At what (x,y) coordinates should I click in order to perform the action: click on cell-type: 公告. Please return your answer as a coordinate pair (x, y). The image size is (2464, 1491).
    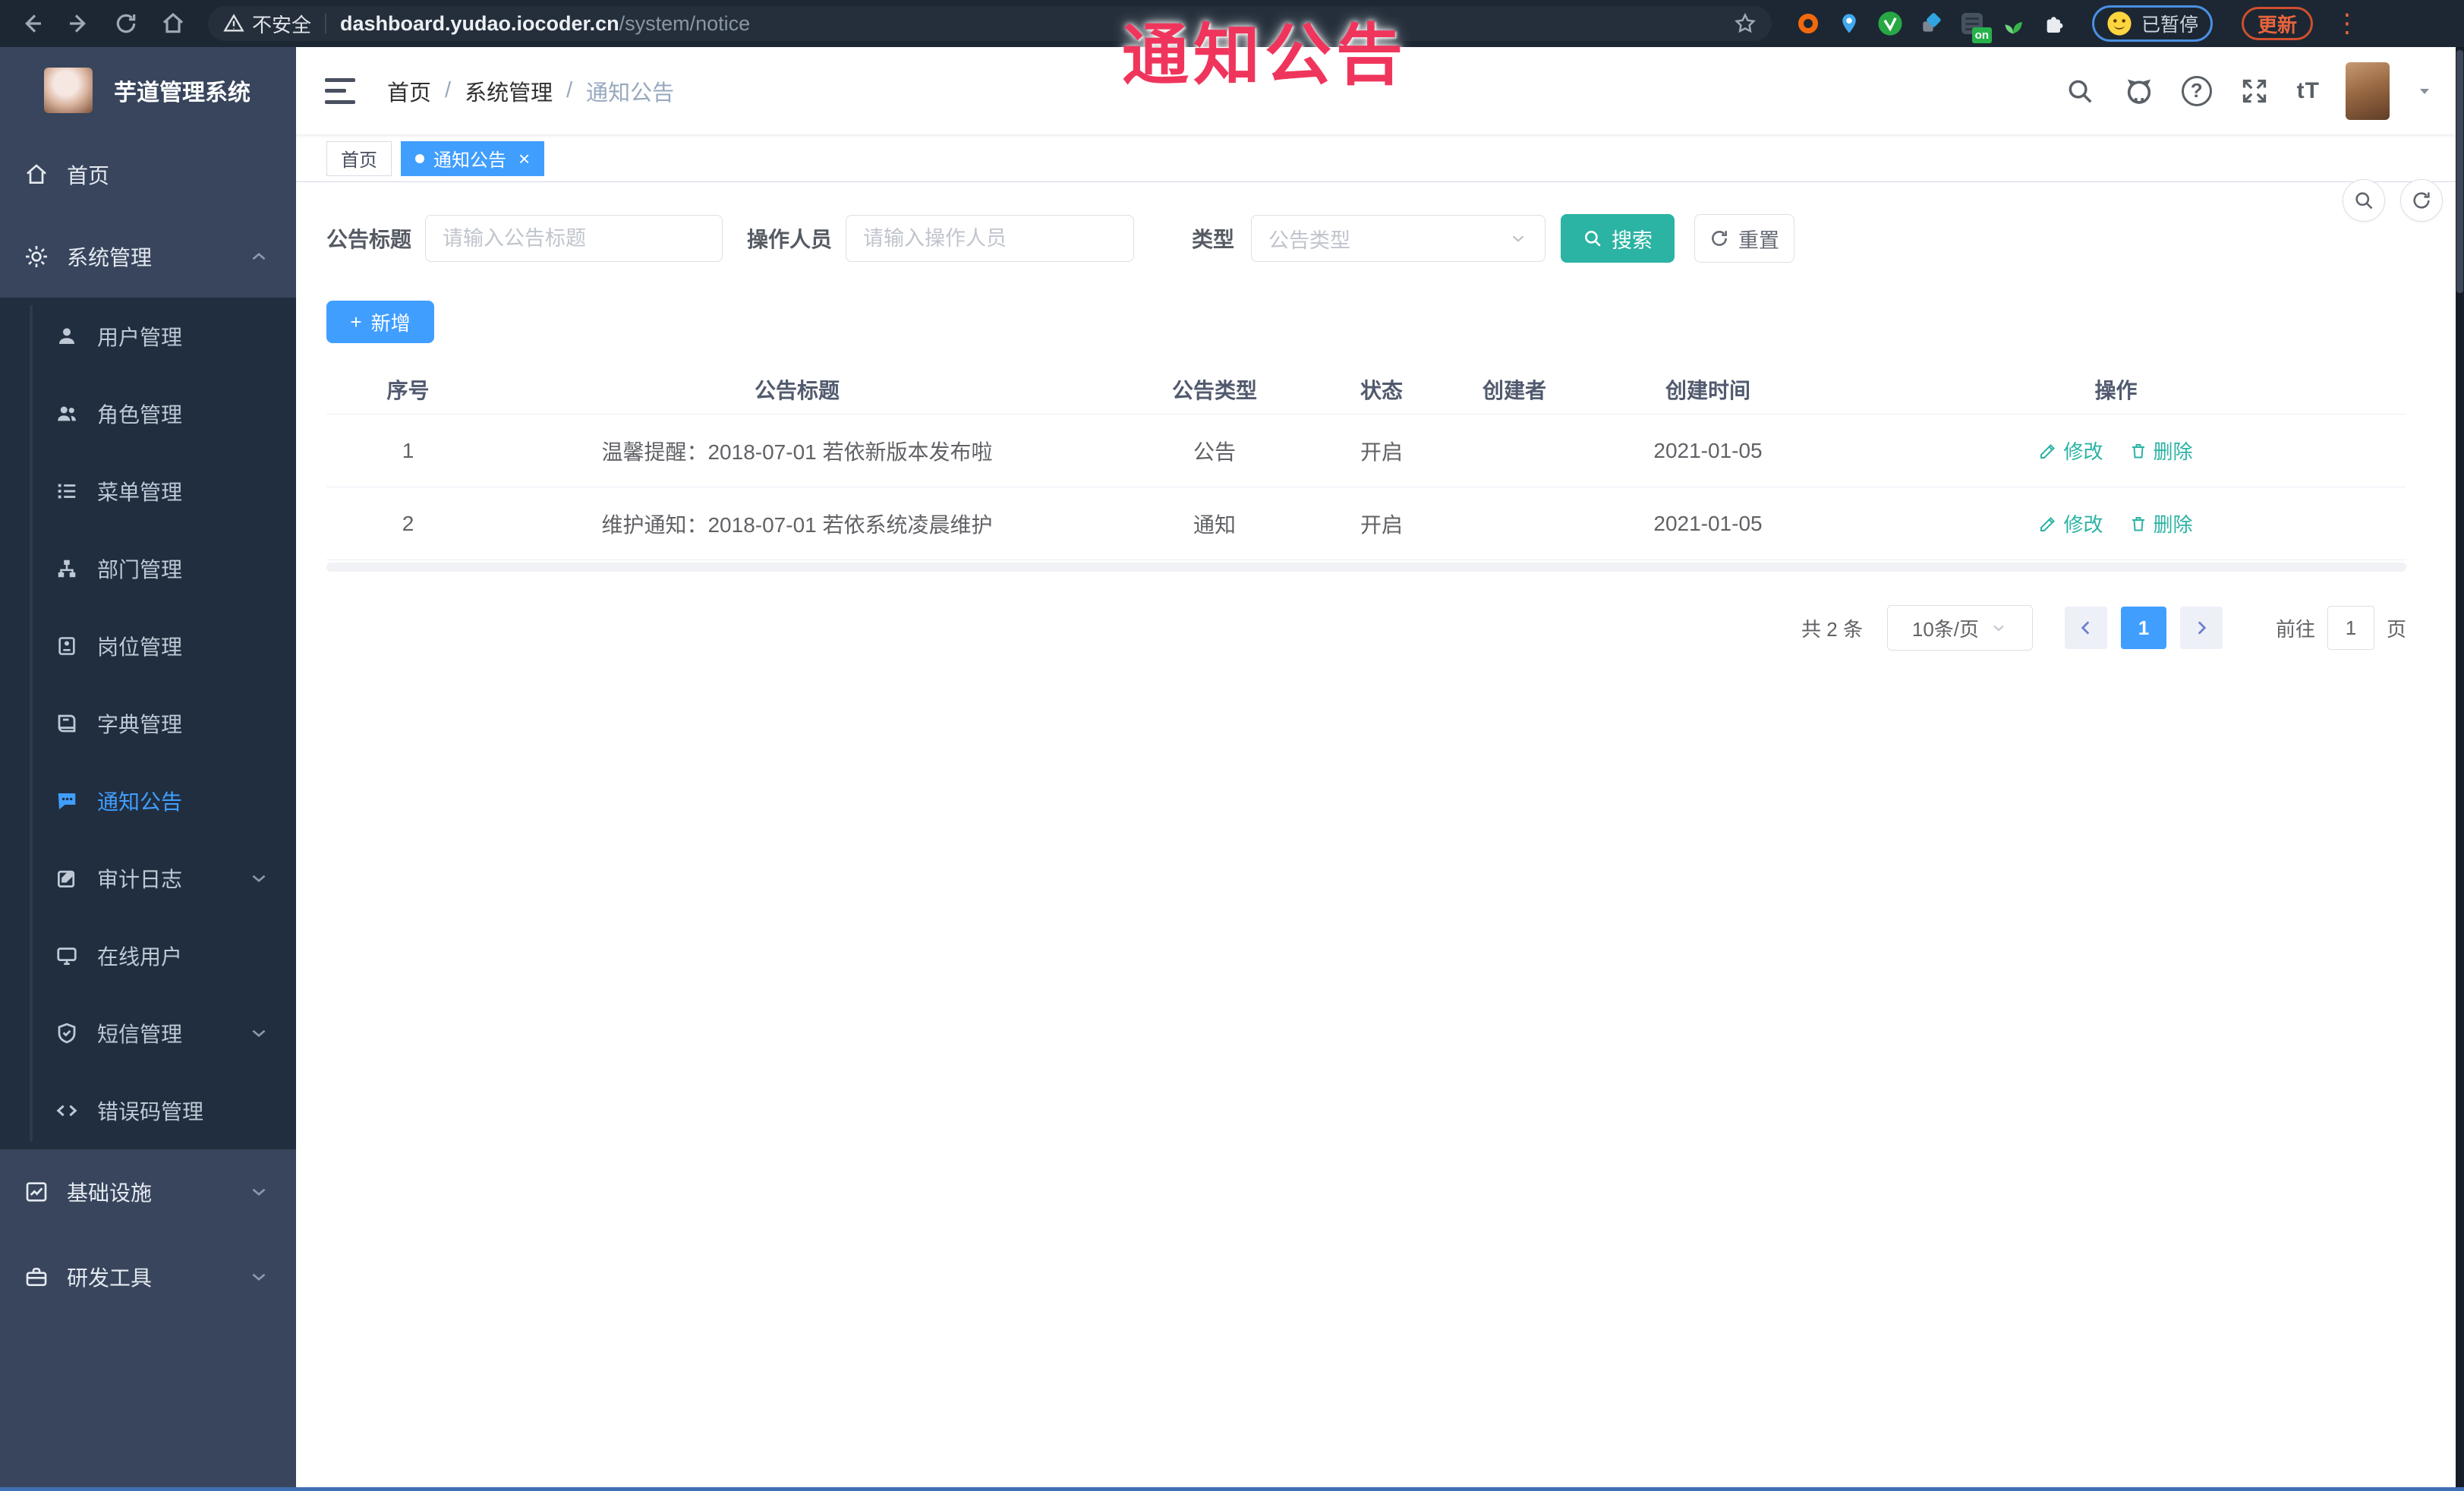
    Looking at the image, I should click on (1214, 452).